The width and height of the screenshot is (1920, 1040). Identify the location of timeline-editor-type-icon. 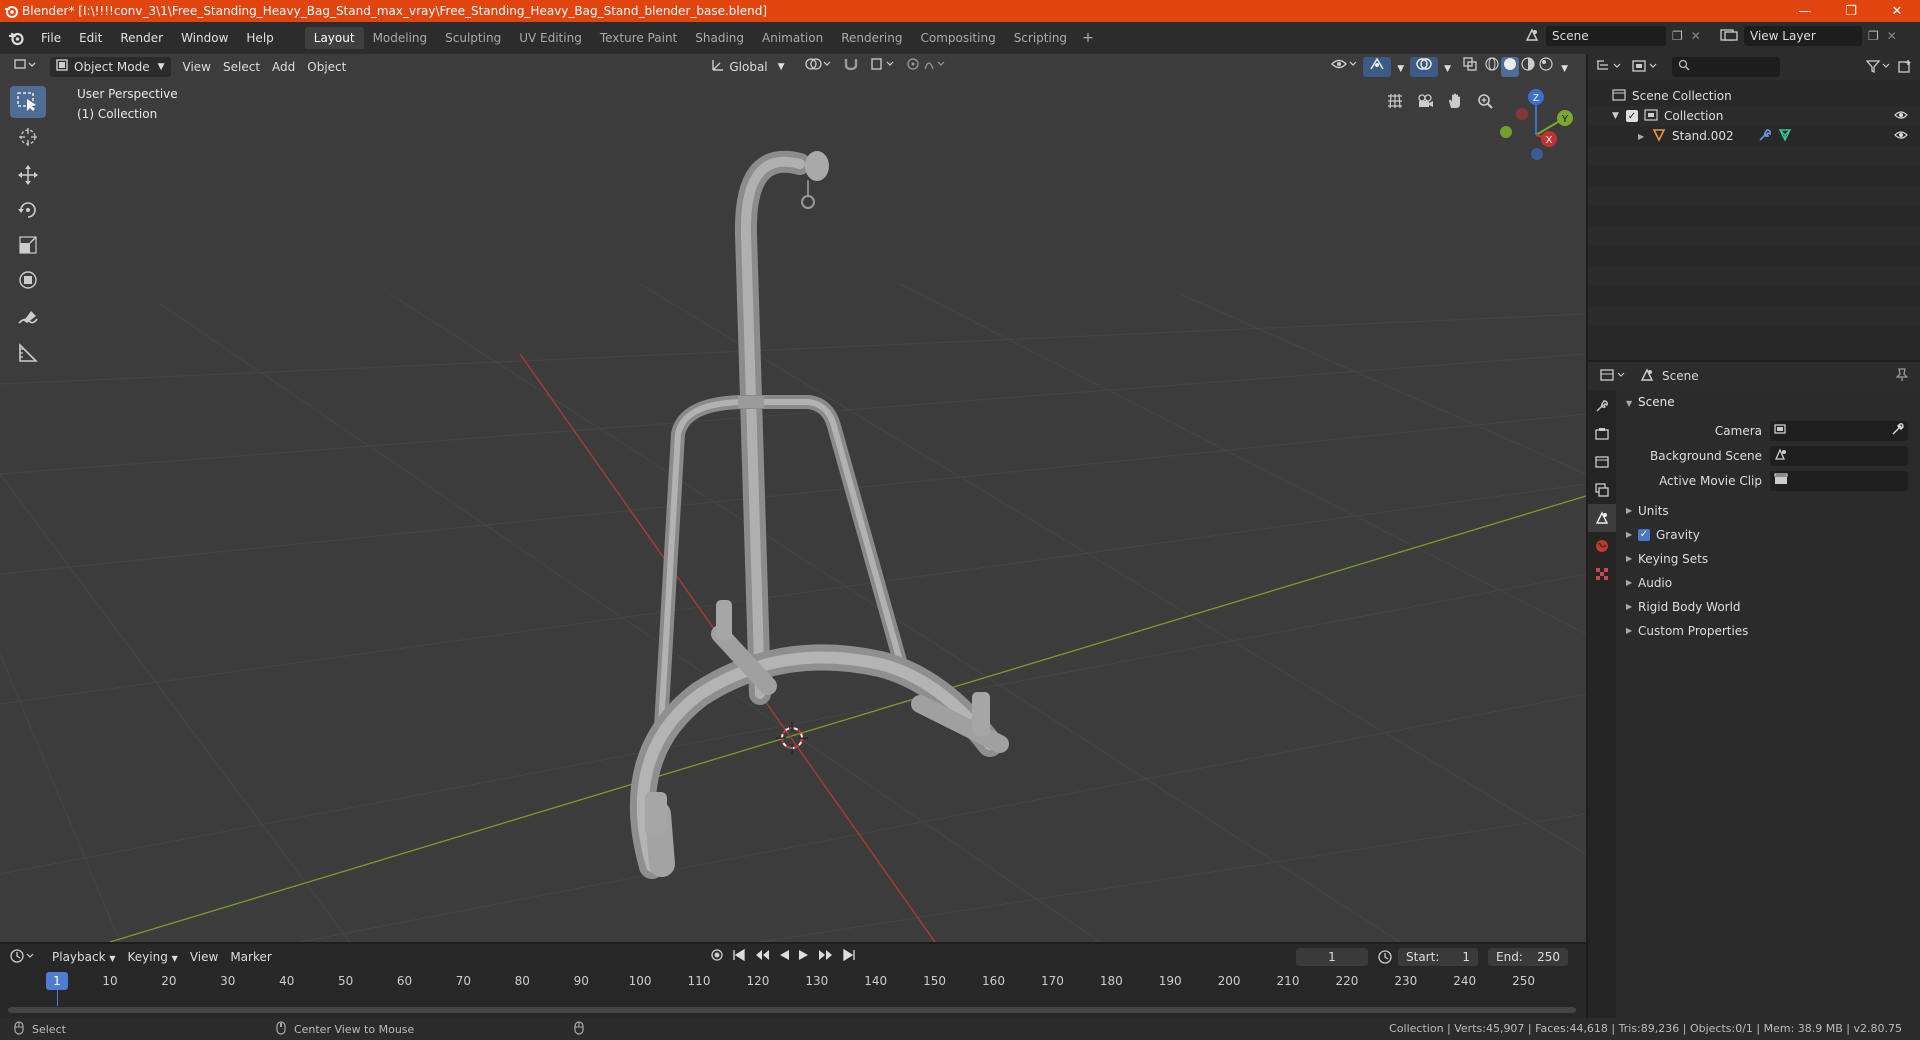
(24, 957).